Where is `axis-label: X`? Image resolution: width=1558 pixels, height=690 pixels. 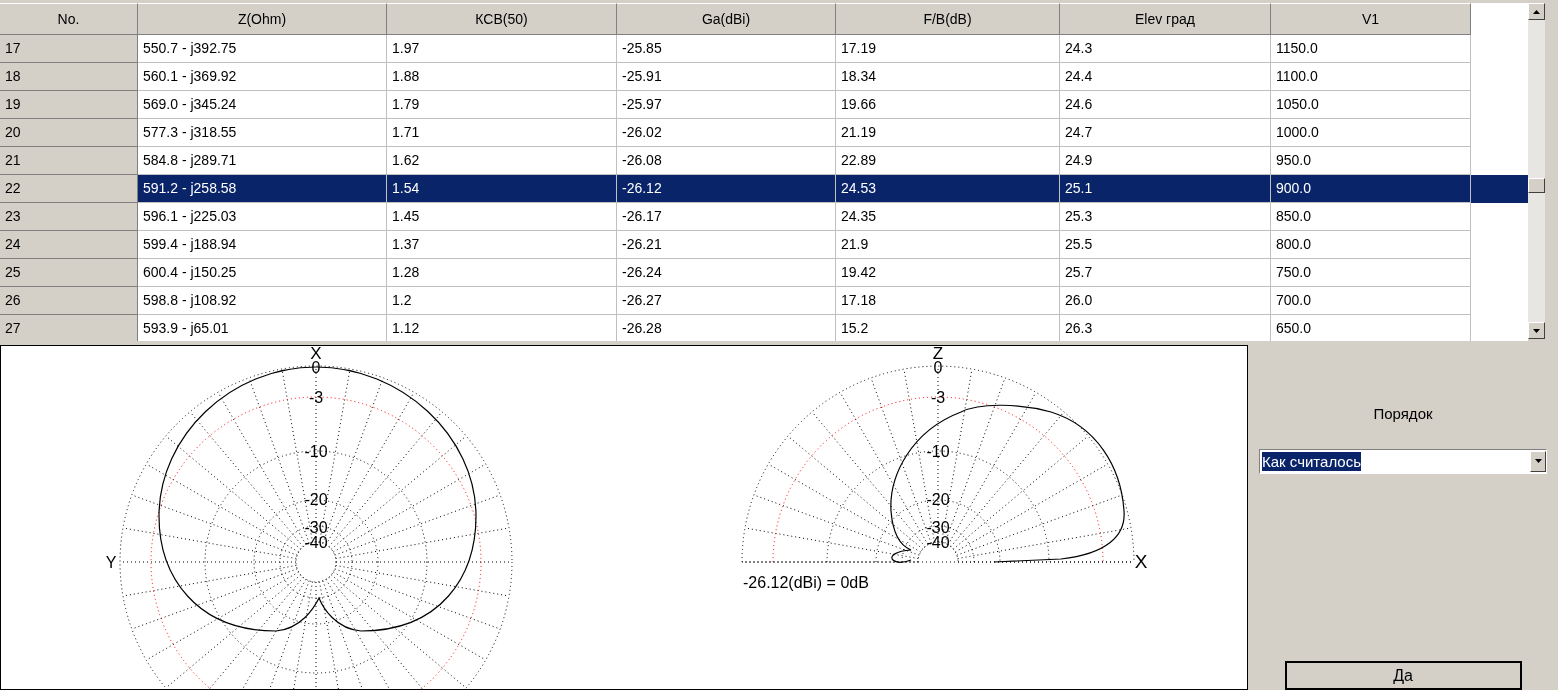 axis-label: X is located at coordinates (1141, 561).